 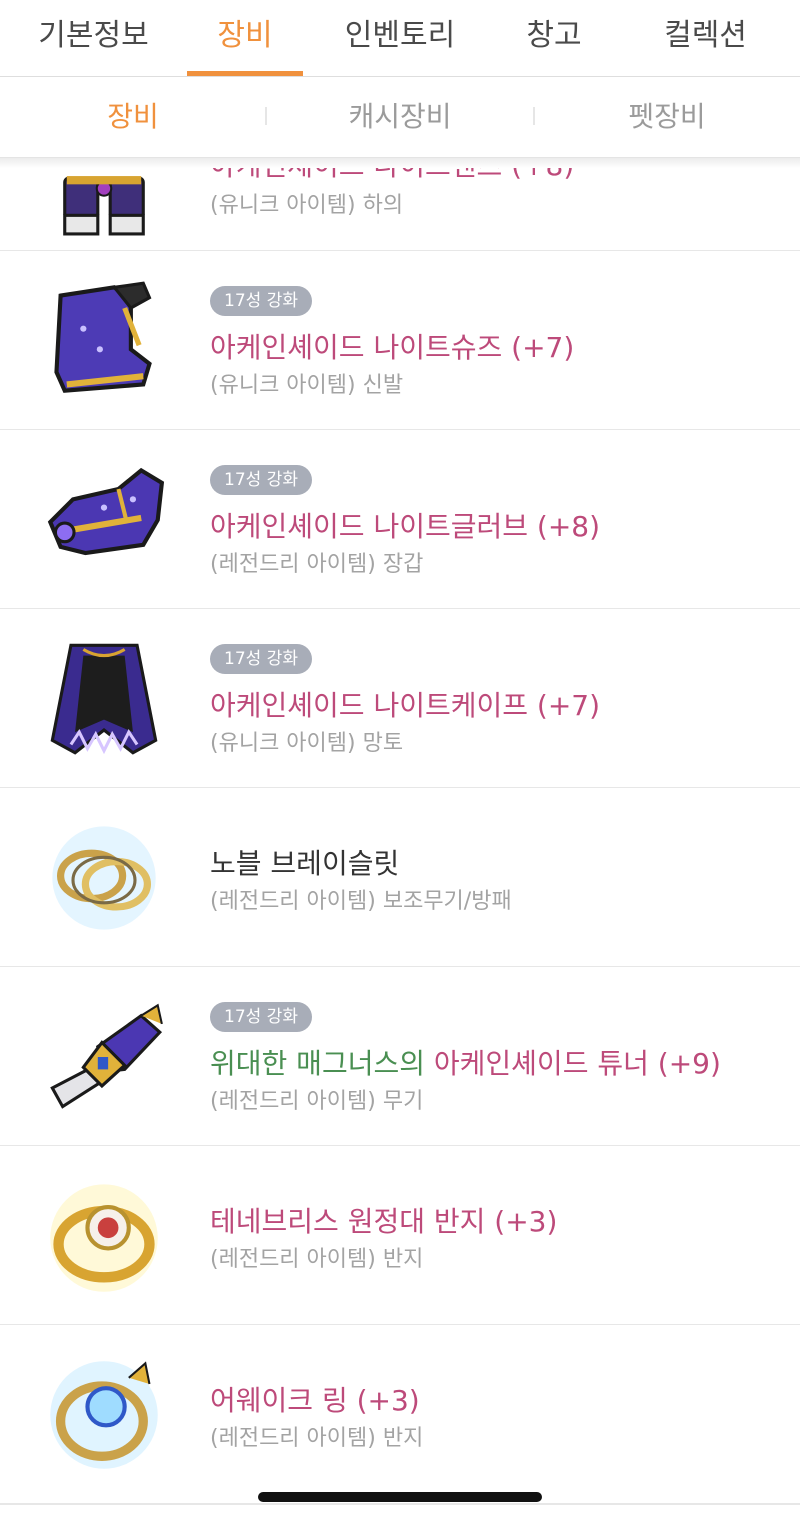 What do you see at coordinates (106, 1056) in the screenshot?
I see `sword-icon` at bounding box center [106, 1056].